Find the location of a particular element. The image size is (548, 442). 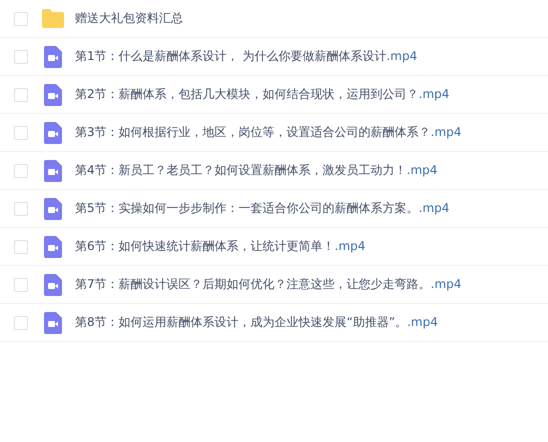

file-name: 第5节：实操如何一步步制作：一套适合你公司的薪酬体系方案。.mp4 is located at coordinates (262, 208).